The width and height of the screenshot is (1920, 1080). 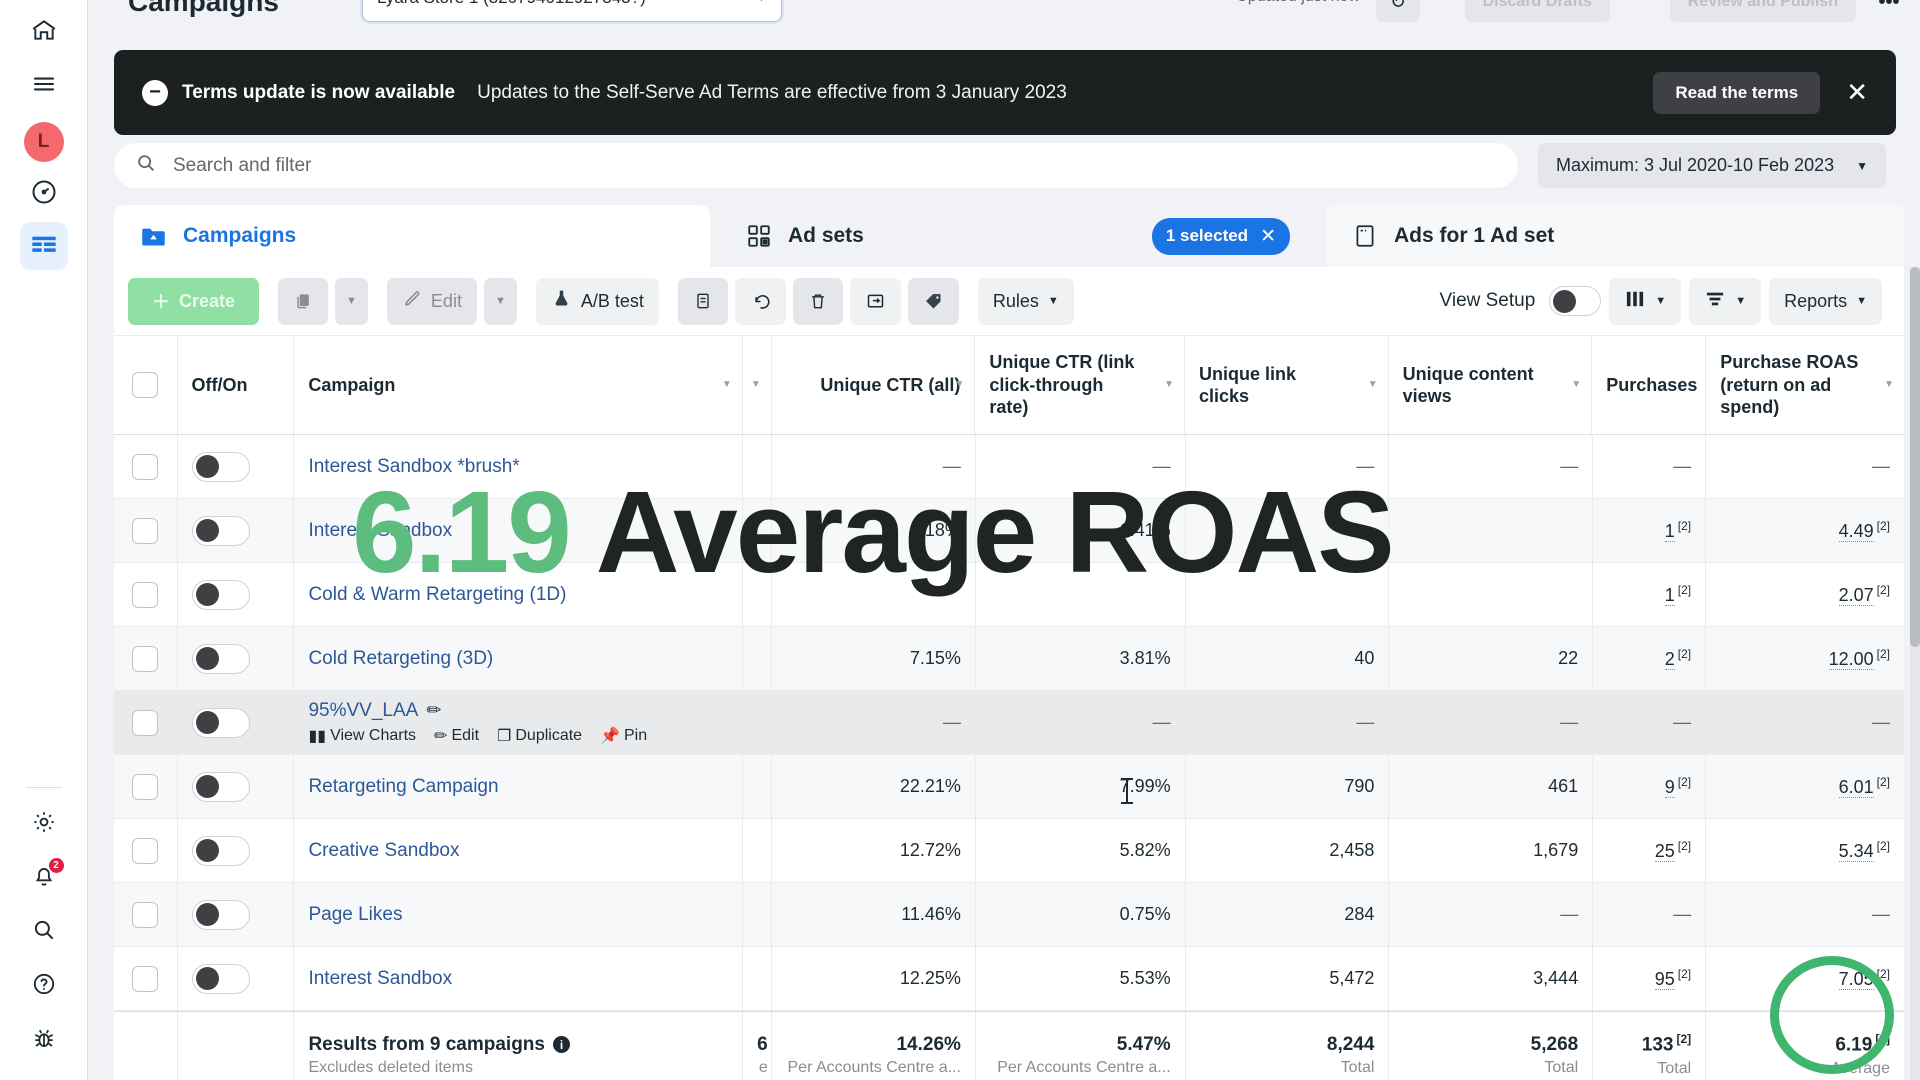 What do you see at coordinates (456, 736) in the screenshot?
I see `row-action-edit: ✏ Edit` at bounding box center [456, 736].